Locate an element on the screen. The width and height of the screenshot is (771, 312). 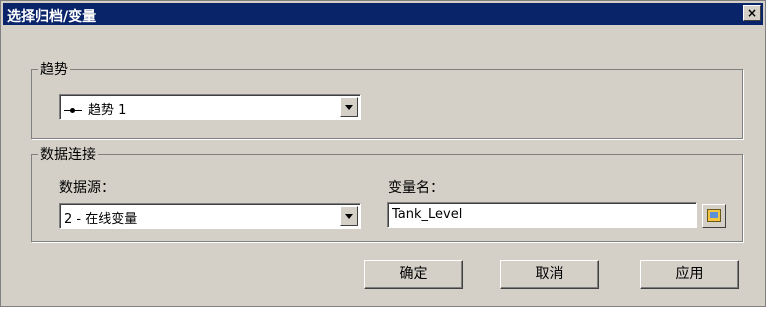
variable-browser-icon is located at coordinates (714, 215).